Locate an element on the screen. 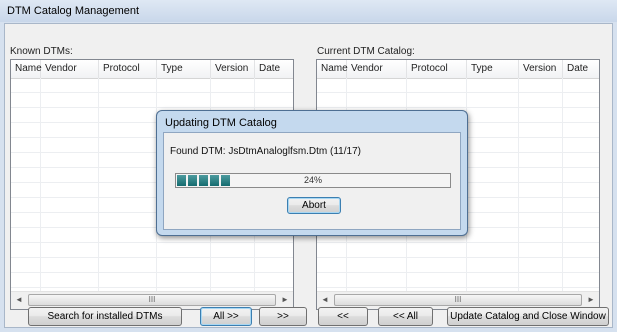  current-col-version: Version is located at coordinates (541, 69).